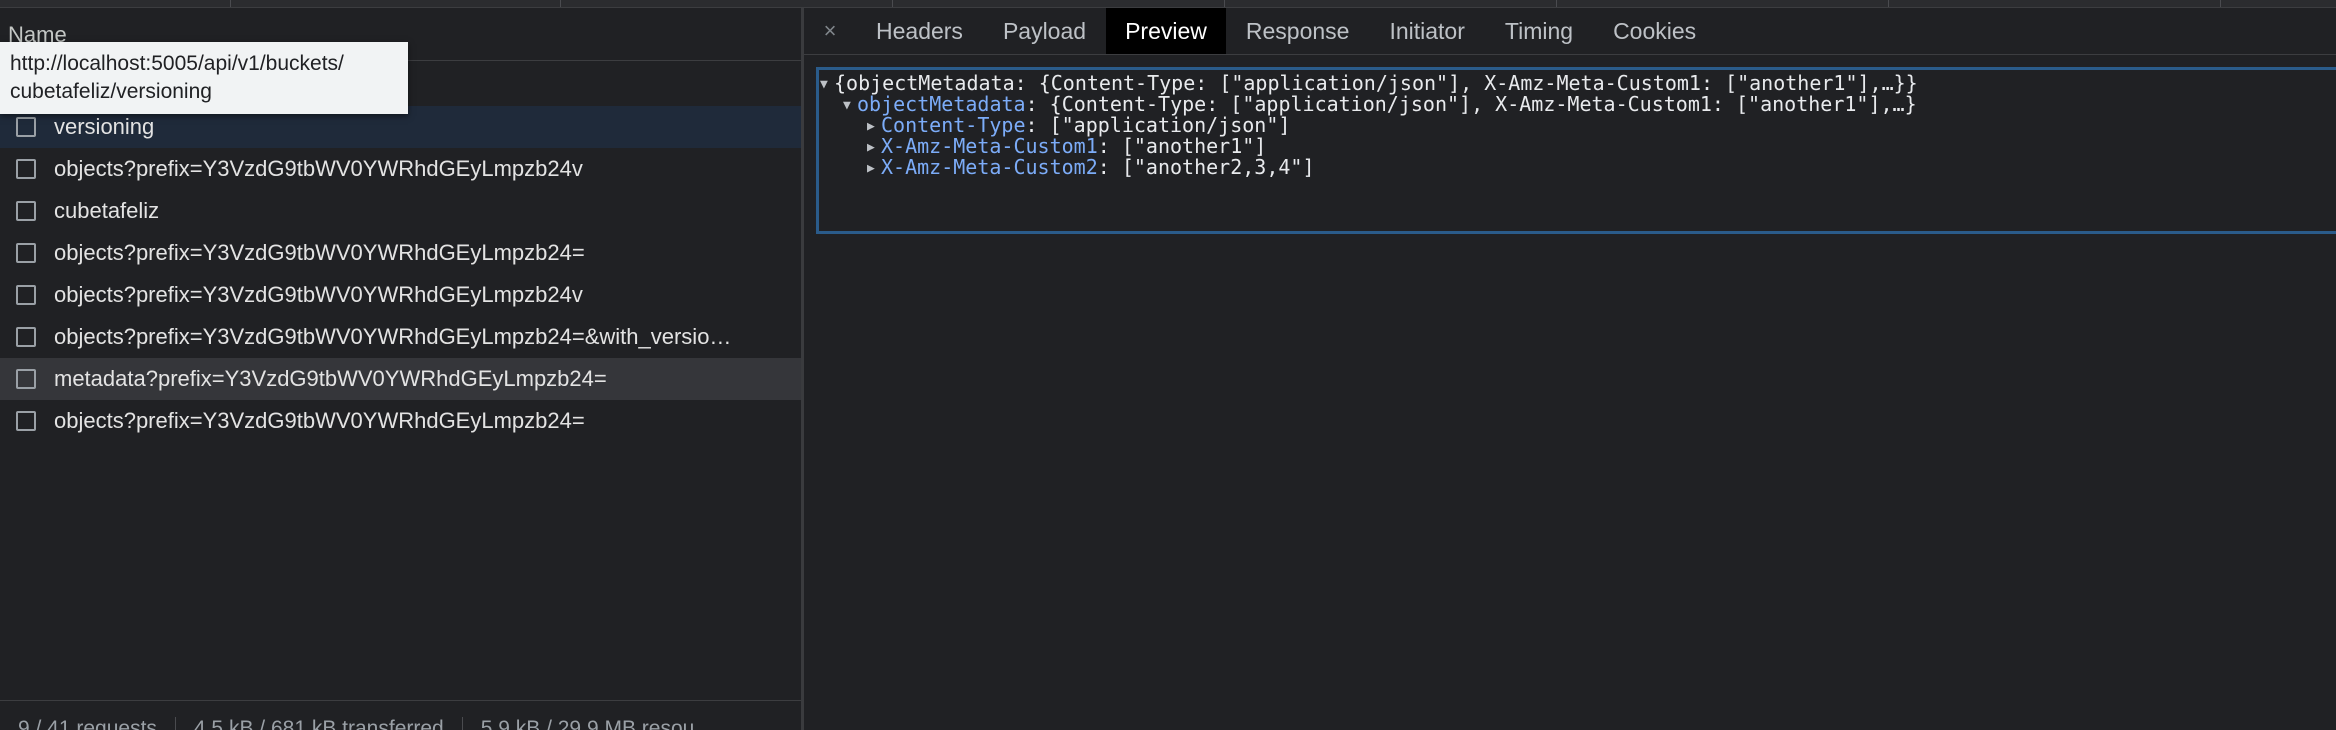 The width and height of the screenshot is (2336, 730). What do you see at coordinates (1539, 31) in the screenshot?
I see `tab-timing: Timing` at bounding box center [1539, 31].